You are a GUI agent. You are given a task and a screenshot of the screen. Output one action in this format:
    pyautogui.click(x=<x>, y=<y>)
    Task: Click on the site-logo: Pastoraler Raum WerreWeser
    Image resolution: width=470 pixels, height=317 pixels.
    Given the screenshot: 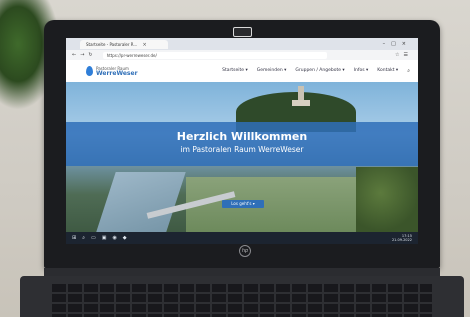 What is the action you would take?
    pyautogui.click(x=112, y=71)
    